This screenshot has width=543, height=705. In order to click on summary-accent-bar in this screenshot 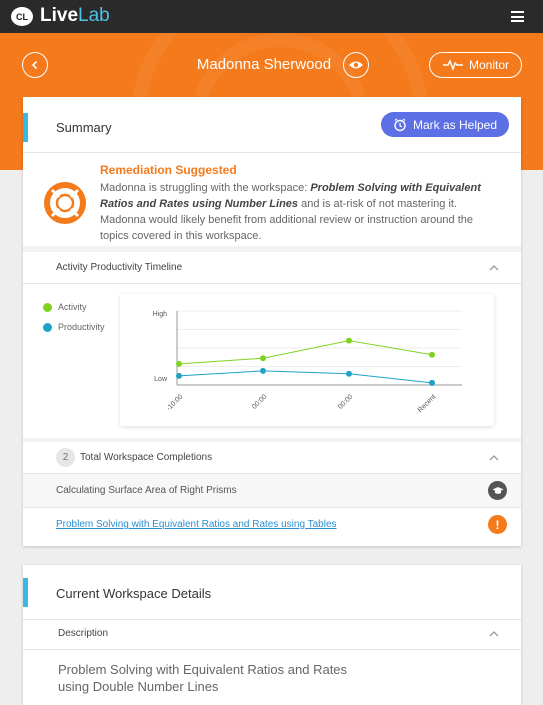, I will do `click(25, 127)`.